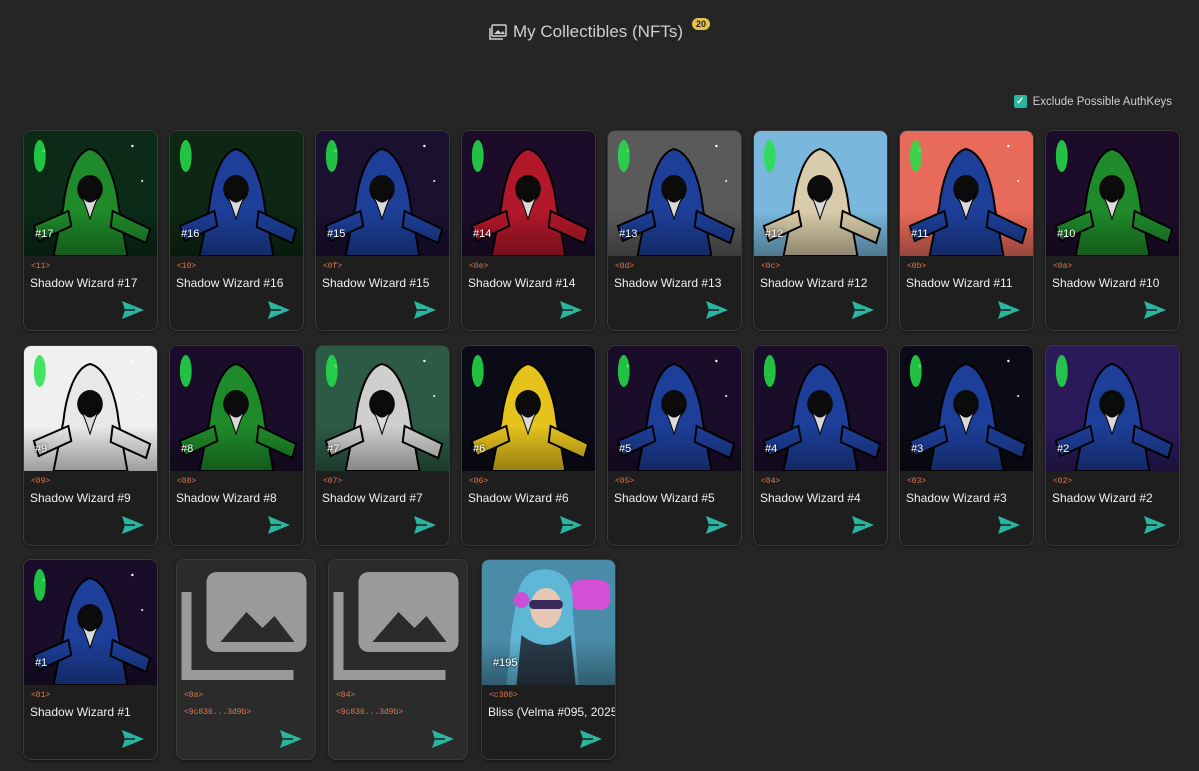 The width and height of the screenshot is (1199, 771). What do you see at coordinates (518, 498) in the screenshot?
I see `nft-name: Shadow Wizard #6` at bounding box center [518, 498].